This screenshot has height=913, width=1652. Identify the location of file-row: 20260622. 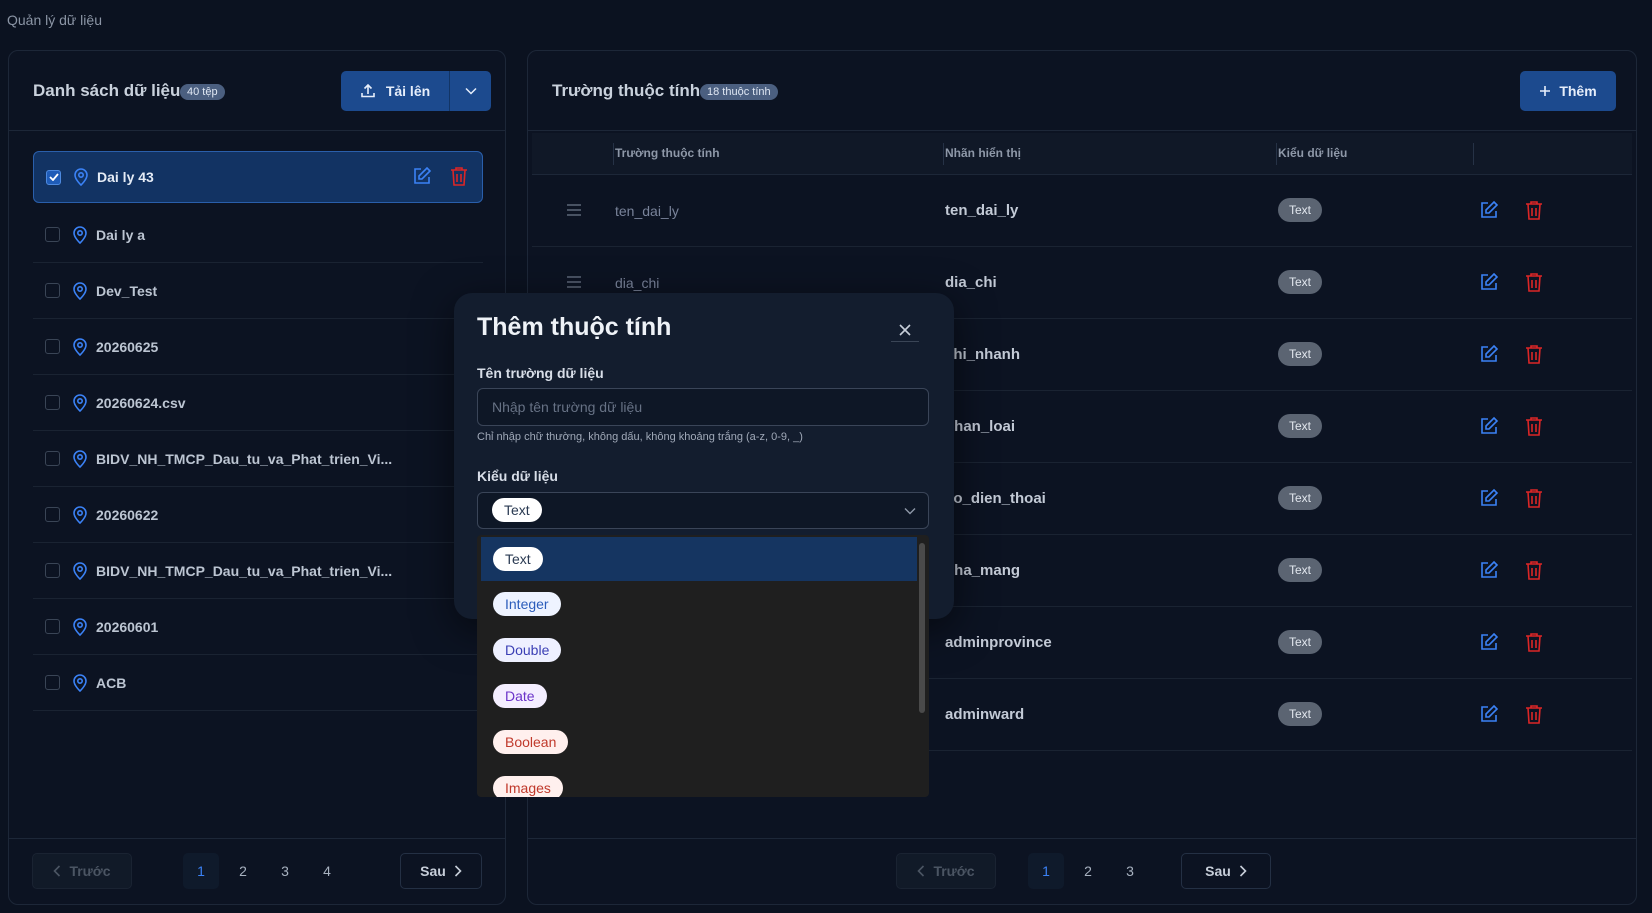
(258, 515).